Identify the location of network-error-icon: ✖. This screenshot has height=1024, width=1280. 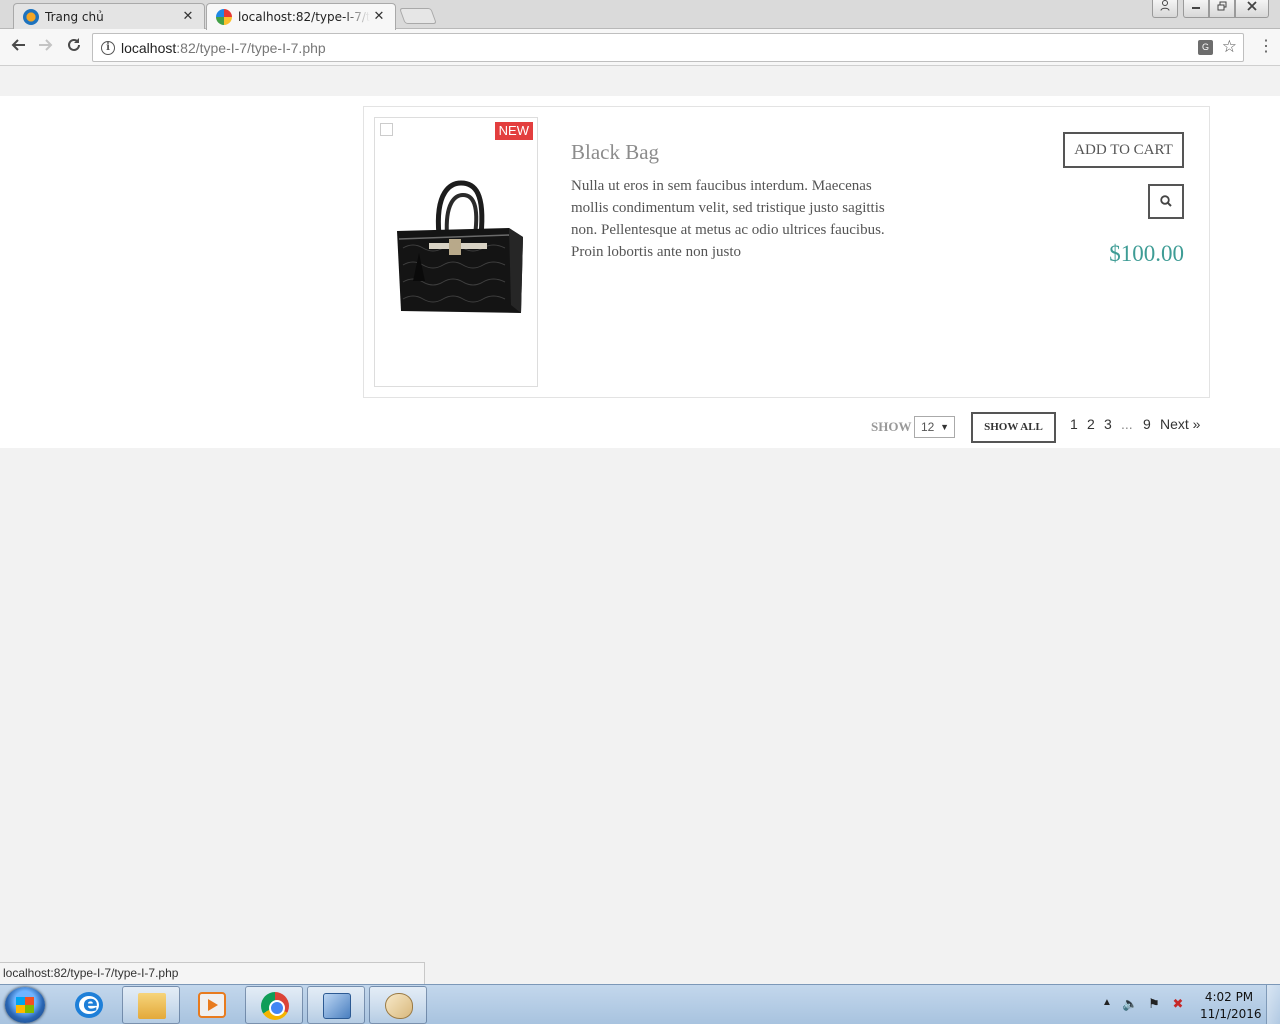
(1178, 1004).